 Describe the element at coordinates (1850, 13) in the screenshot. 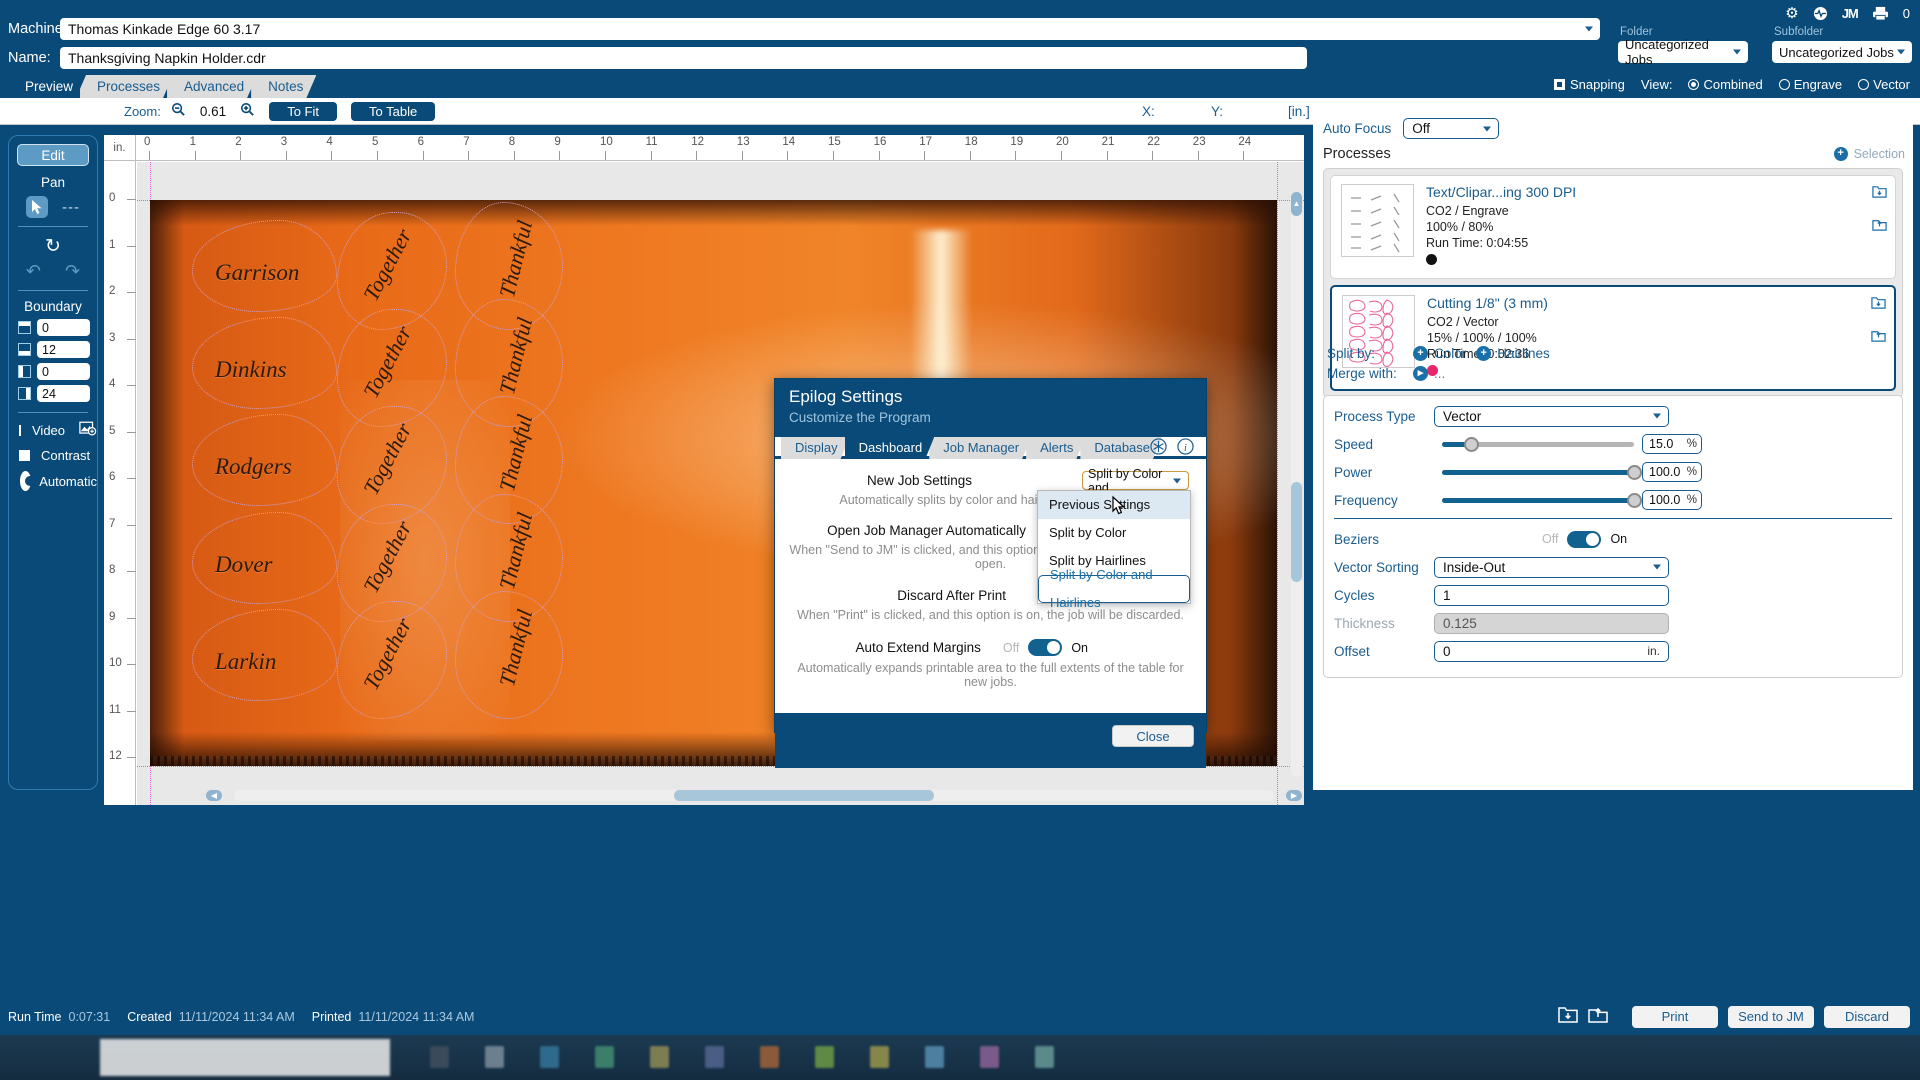

I see `jm-icon: JM` at that location.